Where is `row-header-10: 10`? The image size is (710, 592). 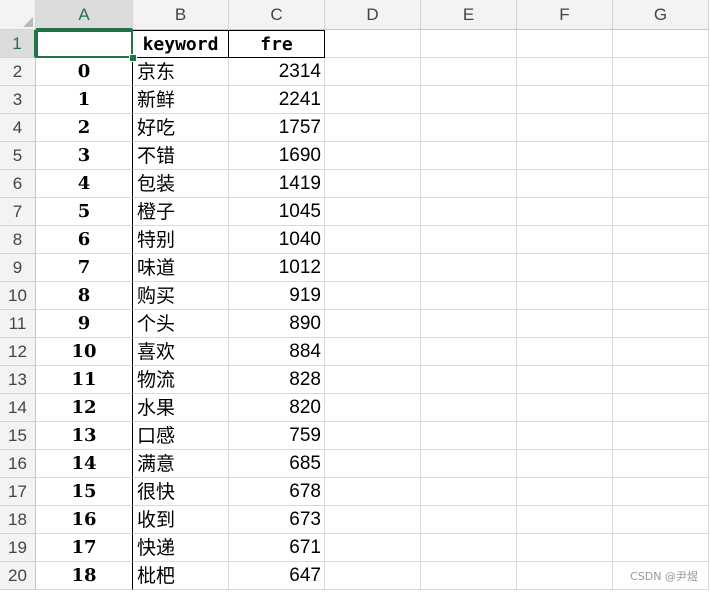 row-header-10: 10 is located at coordinates (18, 296).